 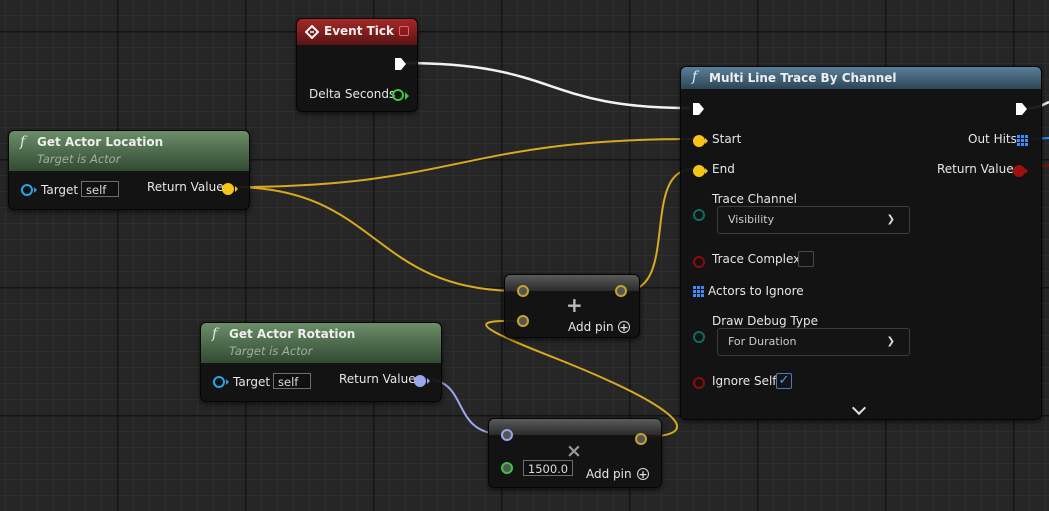 What do you see at coordinates (227, 382) in the screenshot?
I see `rotation-target-arrow-icon` at bounding box center [227, 382].